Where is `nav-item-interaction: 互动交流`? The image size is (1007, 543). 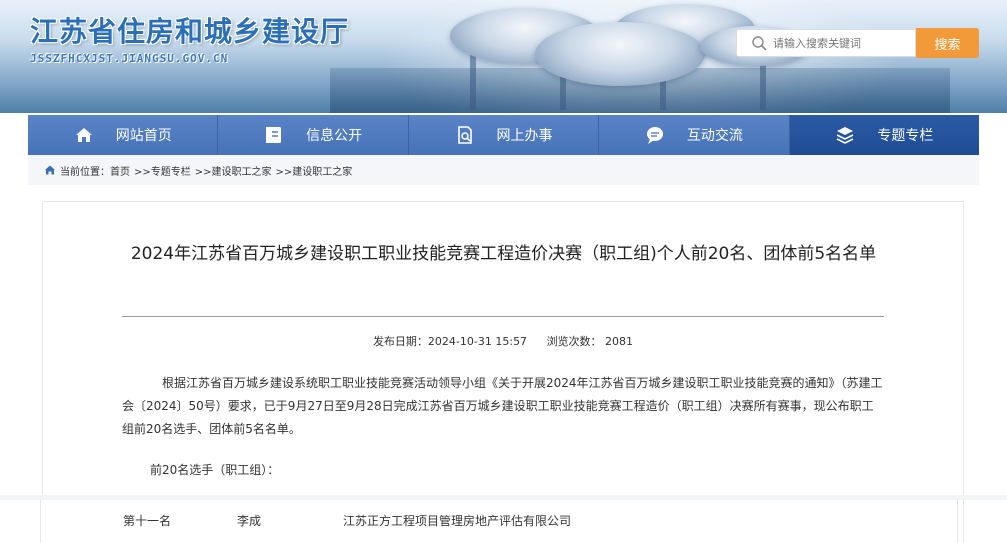 nav-item-interaction: 互动交流 is located at coordinates (694, 135).